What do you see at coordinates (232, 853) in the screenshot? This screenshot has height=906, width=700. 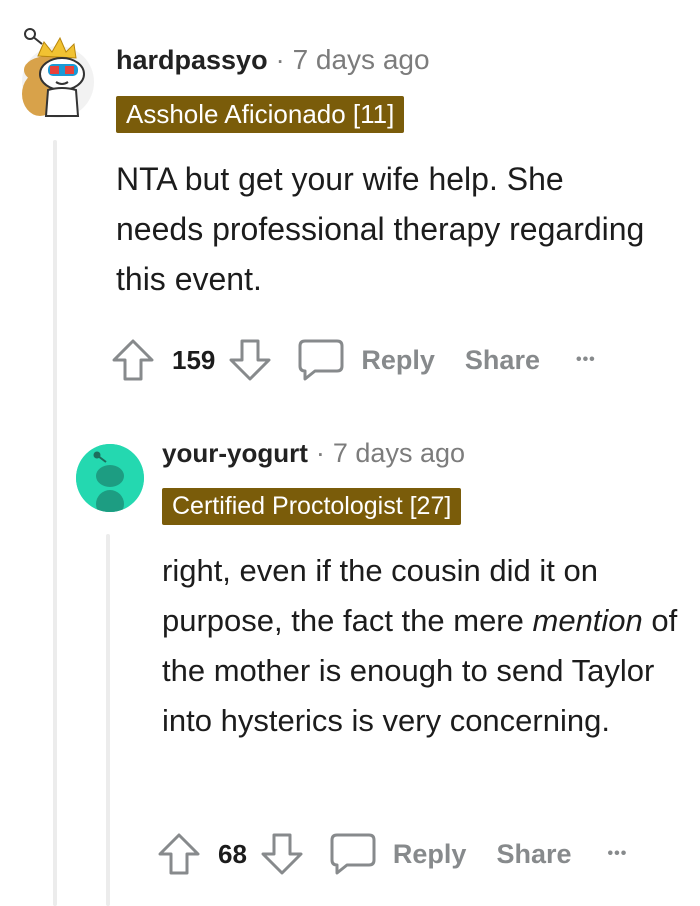 I see `vote-count: 68` at bounding box center [232, 853].